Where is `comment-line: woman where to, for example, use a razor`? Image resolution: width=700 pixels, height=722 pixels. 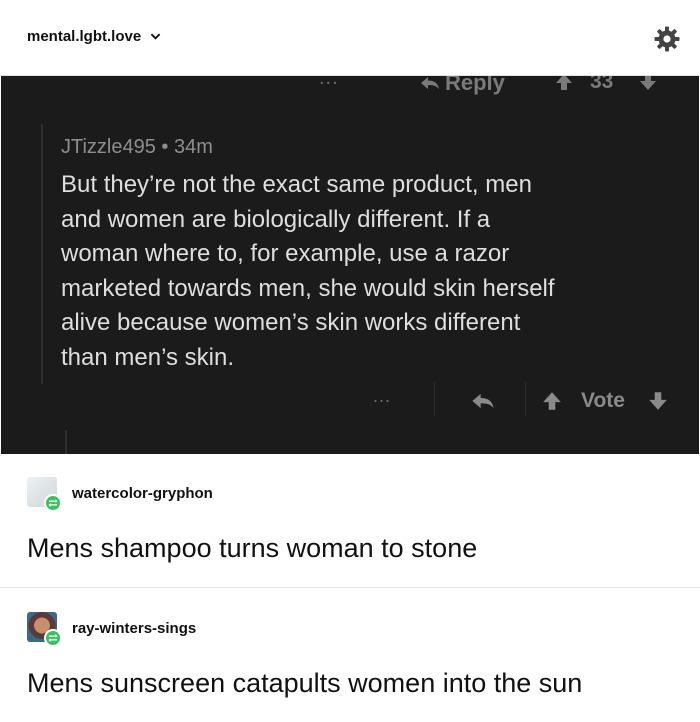
comment-line: woman where to, for example, use a razor is located at coordinates (285, 253).